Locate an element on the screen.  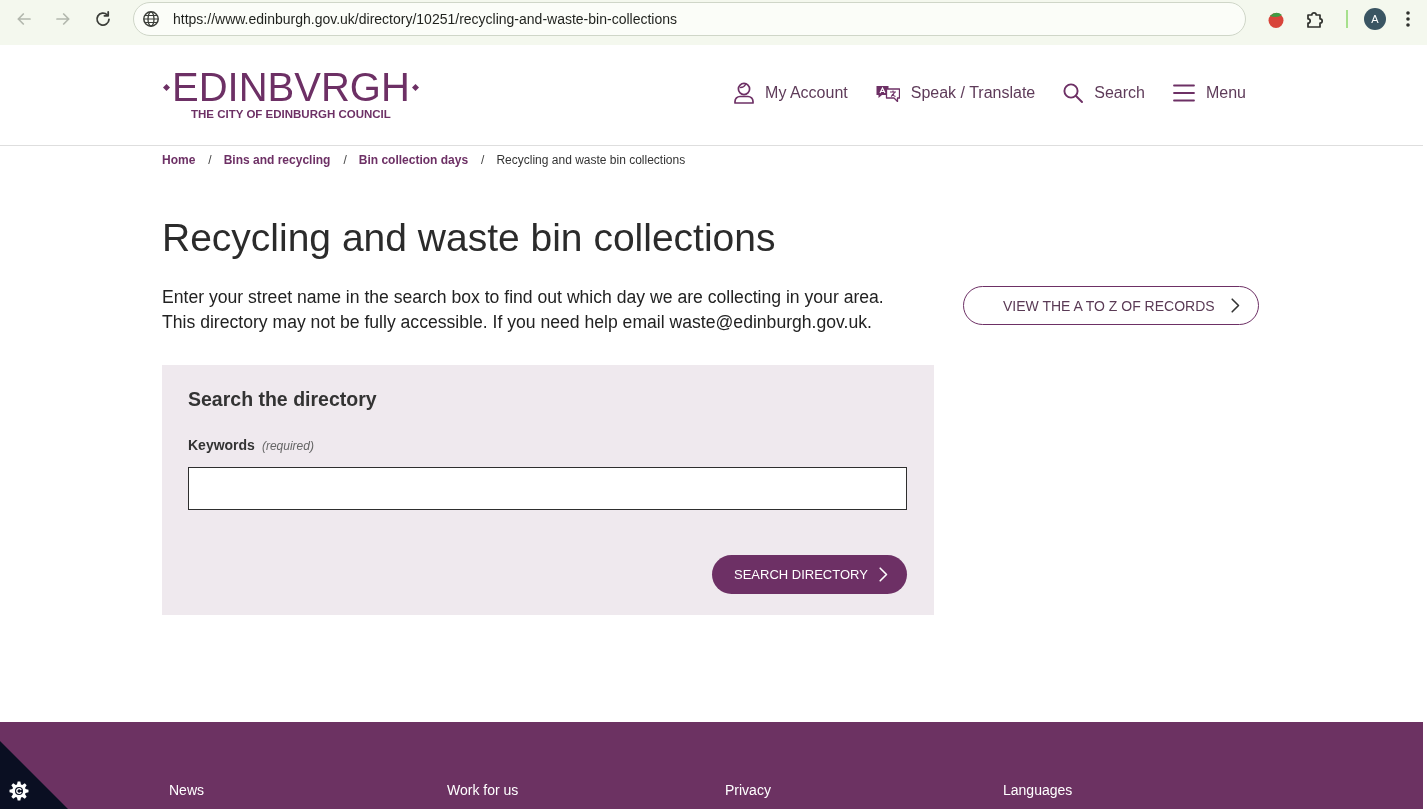
logo-wordmark: EDINBVRGH is located at coordinates (291, 87).